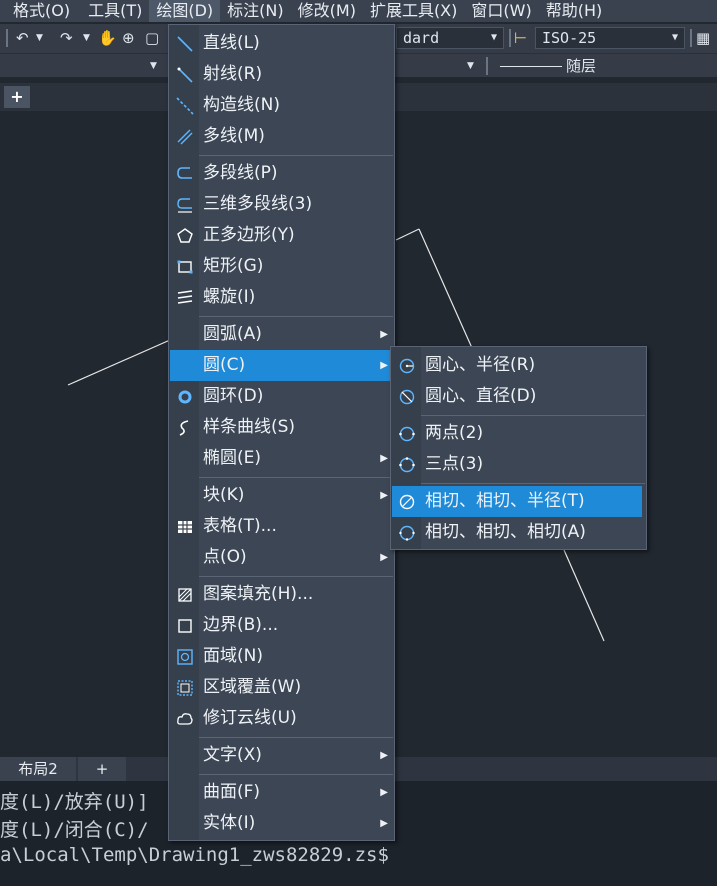  I want to click on menu-format: 格式(O), so click(41, 11).